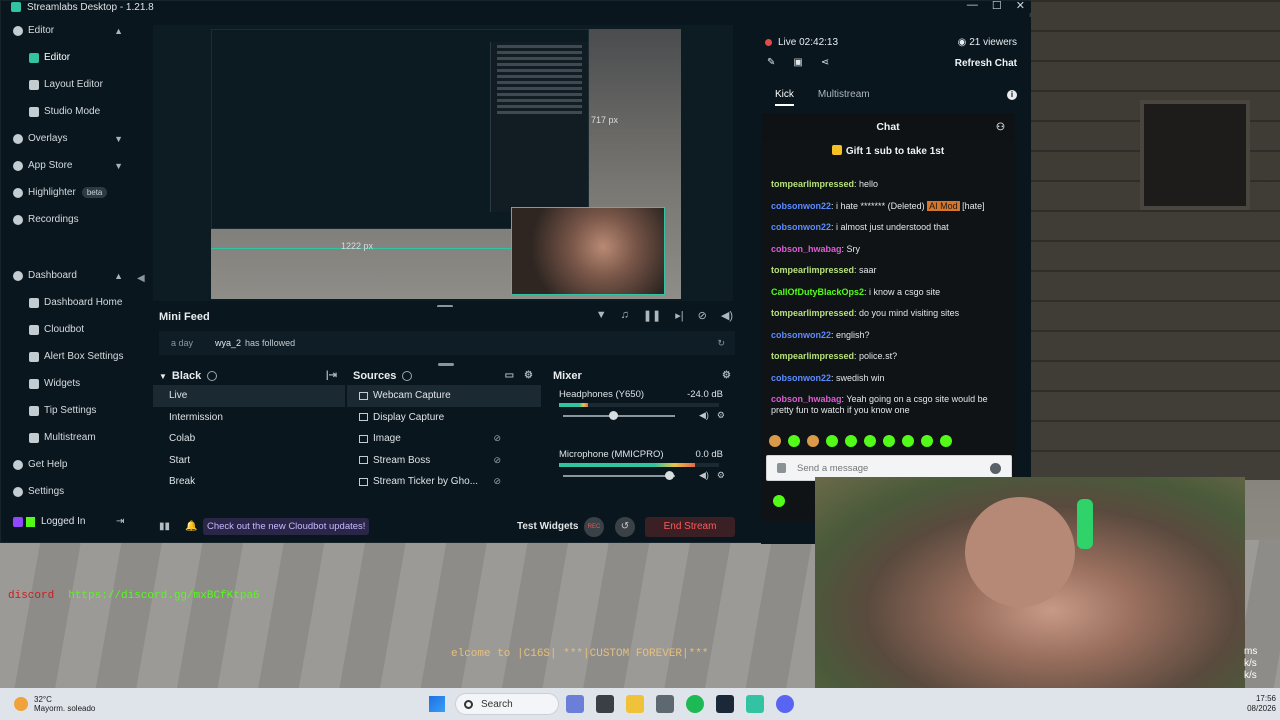  Describe the element at coordinates (444, 439) in the screenshot. I see `source-item-image: Image ⊘` at that location.